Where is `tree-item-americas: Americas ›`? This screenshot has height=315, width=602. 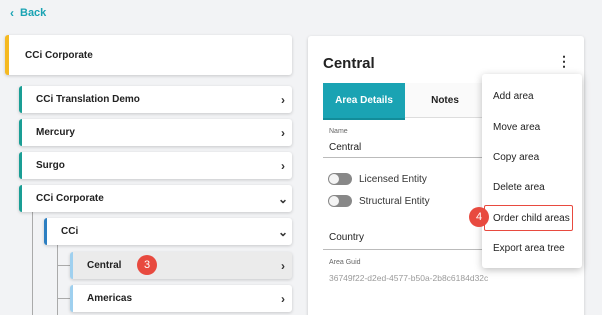 tree-item-americas: Americas › is located at coordinates (181, 298).